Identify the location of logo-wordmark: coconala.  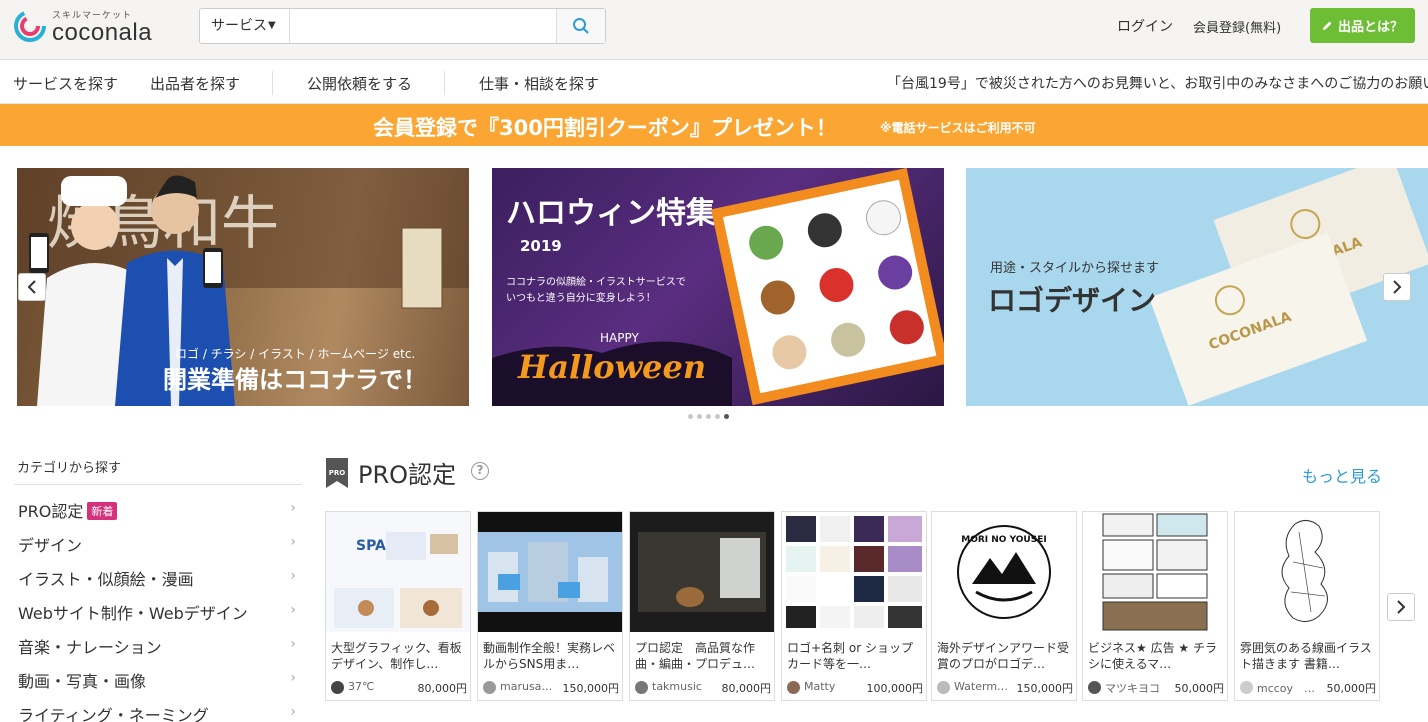
(102, 32).